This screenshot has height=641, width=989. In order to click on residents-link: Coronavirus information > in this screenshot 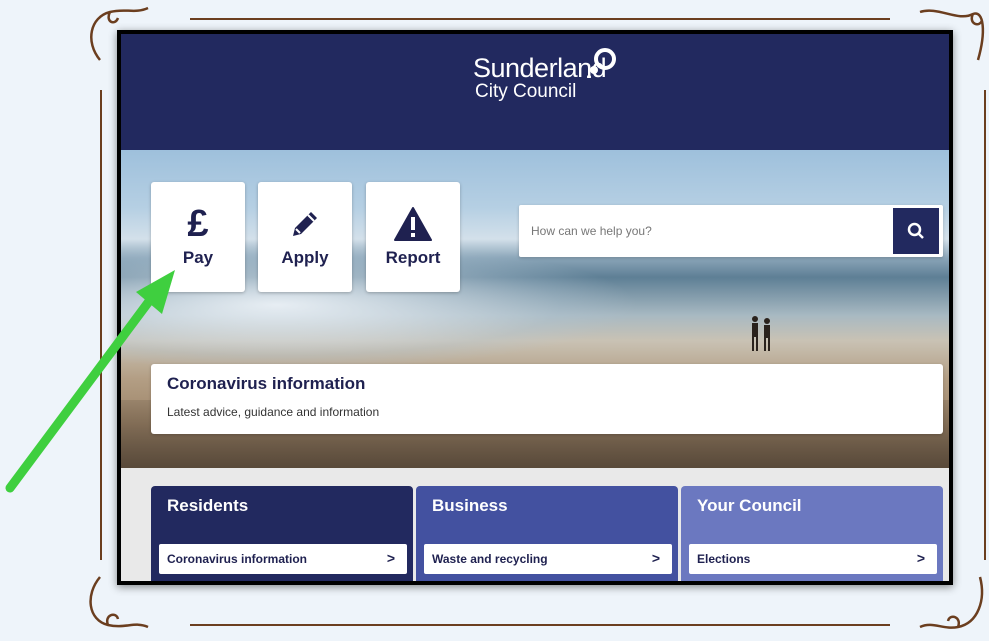, I will do `click(283, 559)`.